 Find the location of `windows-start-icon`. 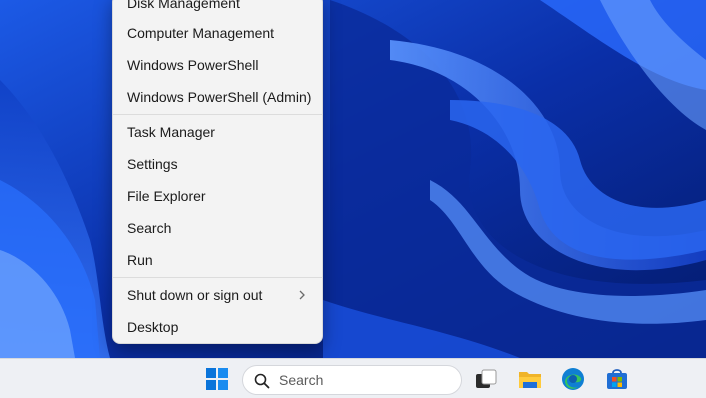

windows-start-icon is located at coordinates (217, 379).